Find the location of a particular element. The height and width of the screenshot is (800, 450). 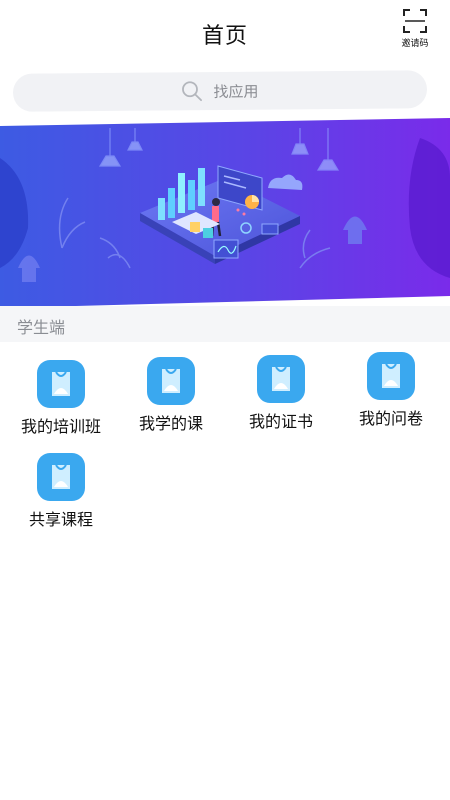

invite-code-button: 邀请码 is located at coordinates (415, 30).